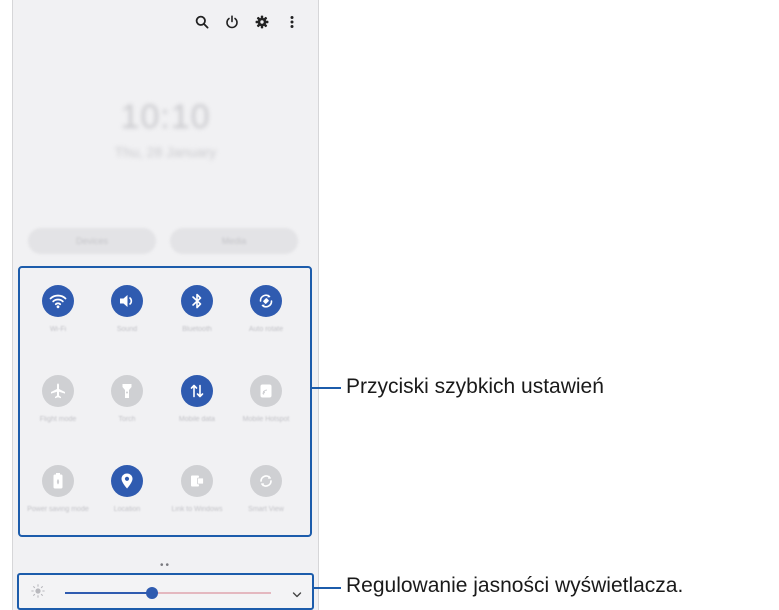 This screenshot has width=779, height=610. Describe the element at coordinates (197, 509) in the screenshot. I see `tile-label: Link to Windows` at that location.